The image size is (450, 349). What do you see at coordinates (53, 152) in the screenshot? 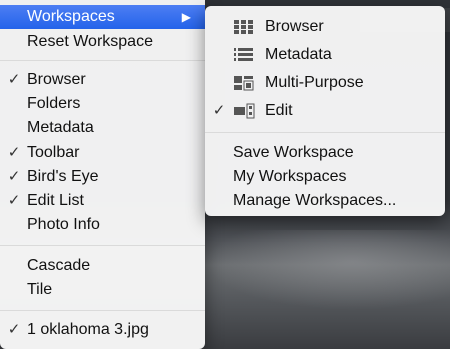
I see `menu-item-label: Toolbar` at bounding box center [53, 152].